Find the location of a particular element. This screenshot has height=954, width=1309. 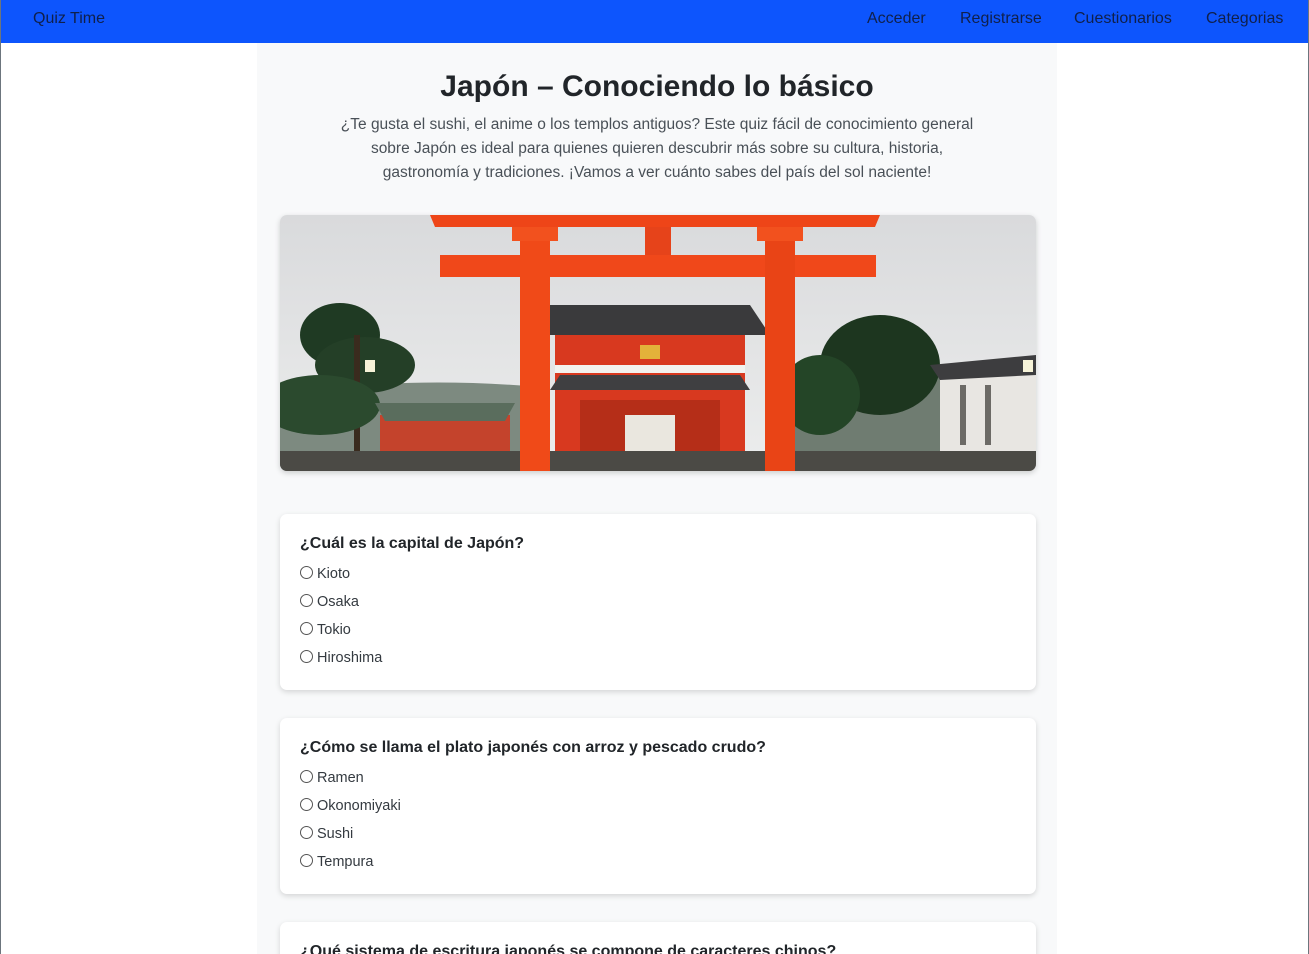

quiz-title: Japón – Conociendo lo básico is located at coordinates (657, 86).